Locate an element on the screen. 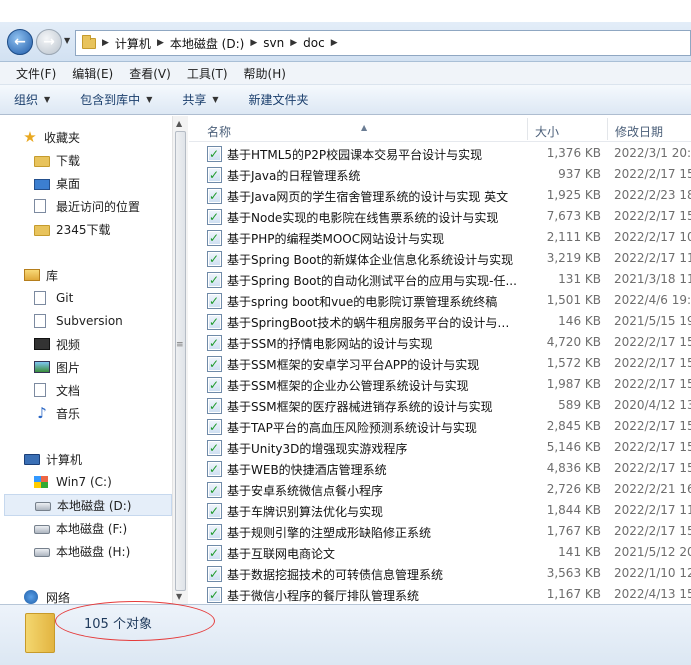 The width and height of the screenshot is (691, 665). file-name: 基于PHP的编程类MOOC网站设计与实现 is located at coordinates (336, 239).